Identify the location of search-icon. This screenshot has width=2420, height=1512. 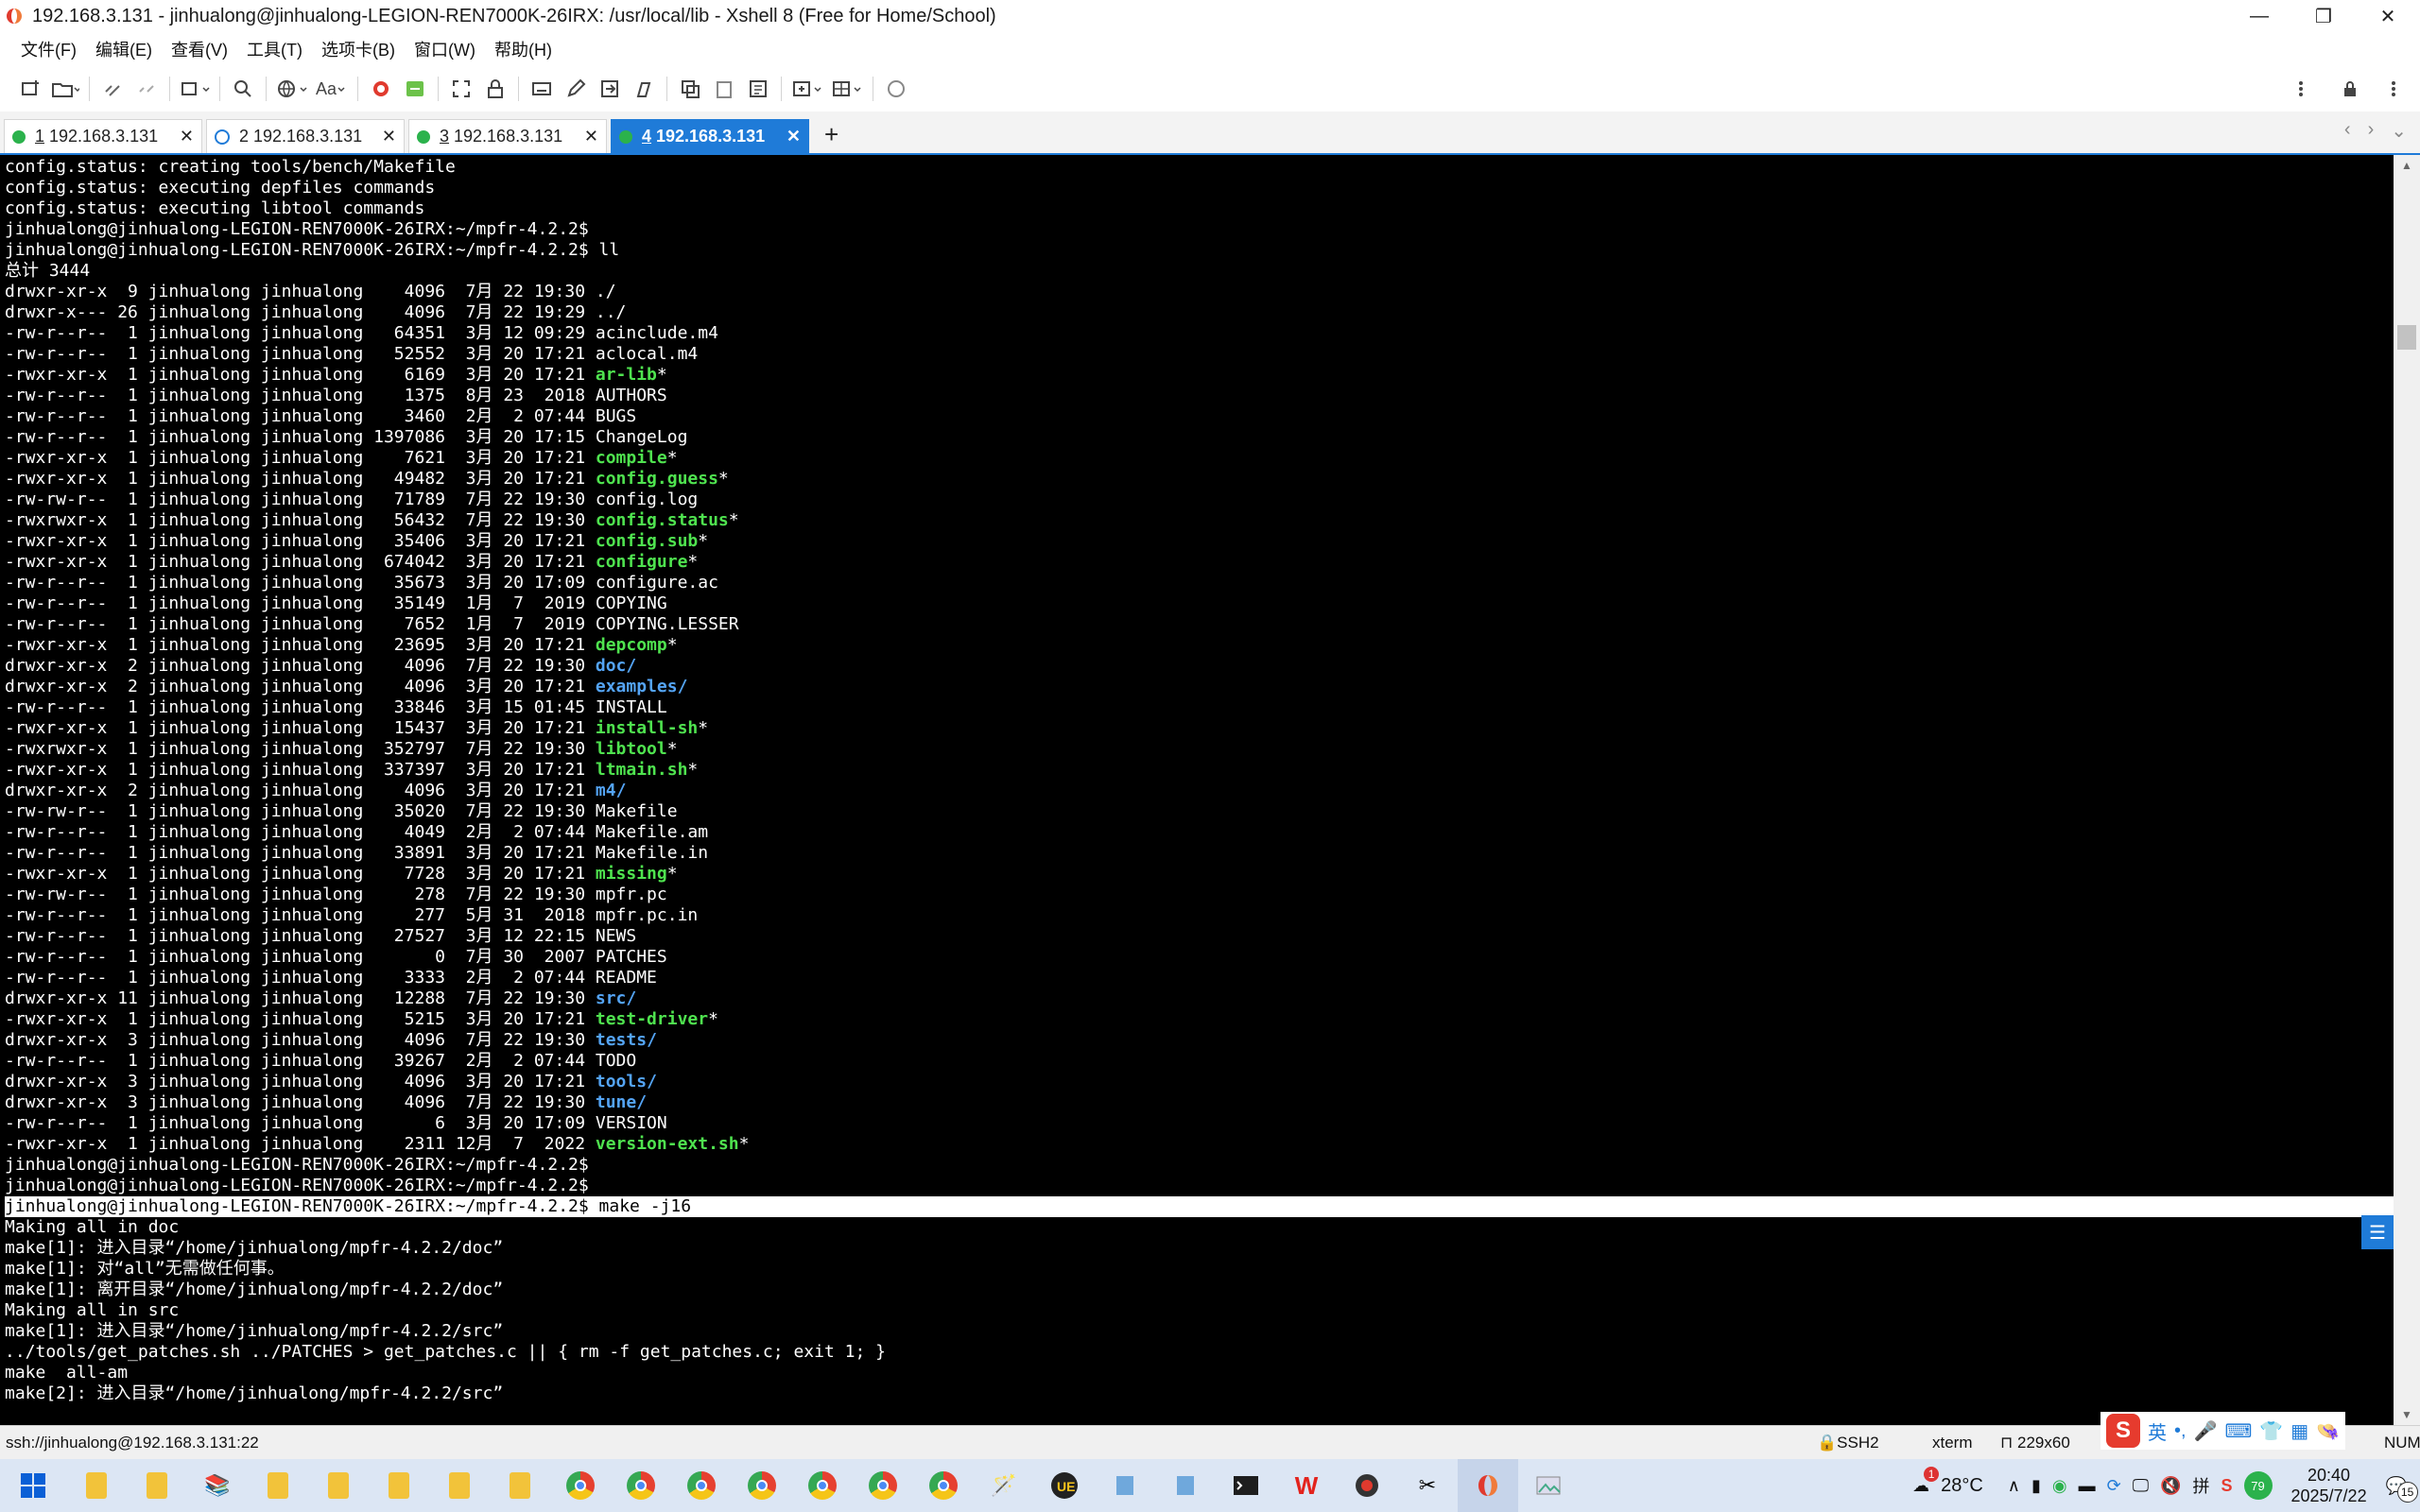
(243, 89).